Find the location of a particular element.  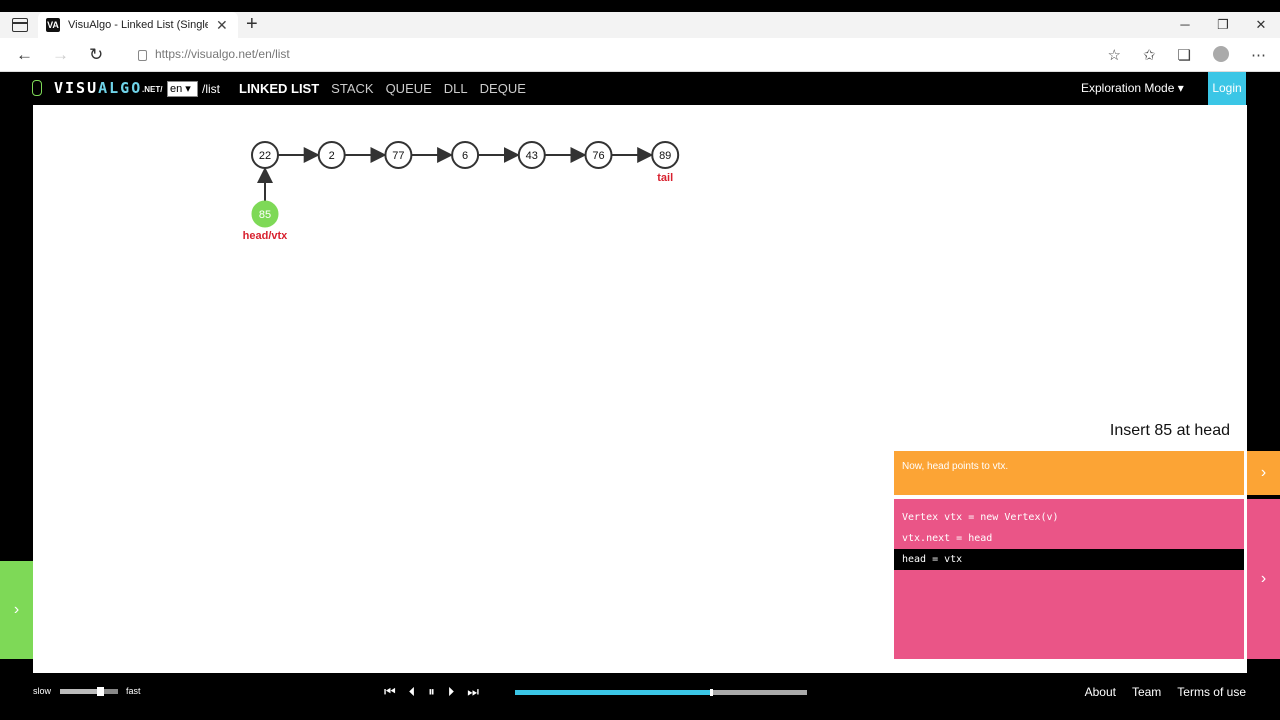

topic-nav: LINKED LIST STACK QUEUE DLL DEQUE is located at coordinates (382, 88).